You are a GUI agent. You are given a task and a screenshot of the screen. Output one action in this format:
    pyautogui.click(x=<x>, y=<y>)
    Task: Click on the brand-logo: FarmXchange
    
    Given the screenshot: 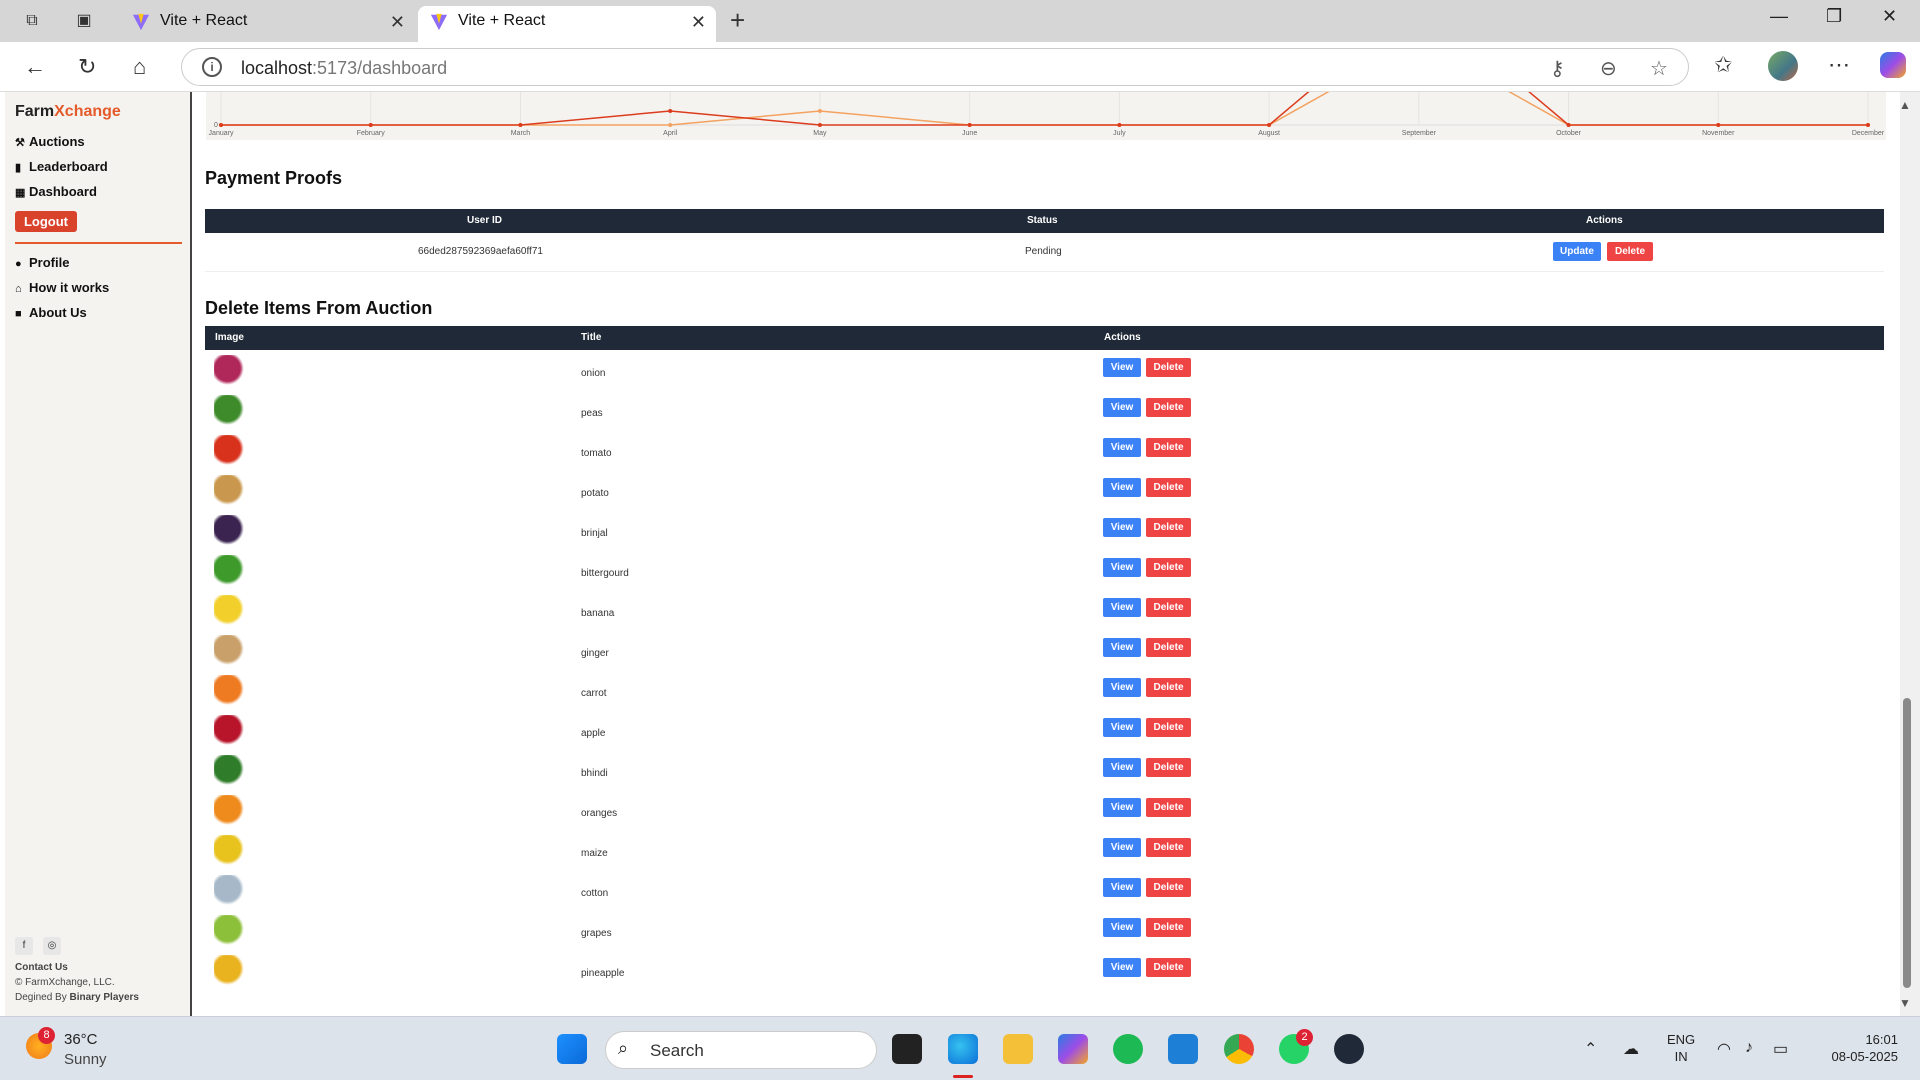 What is the action you would take?
    pyautogui.click(x=68, y=112)
    